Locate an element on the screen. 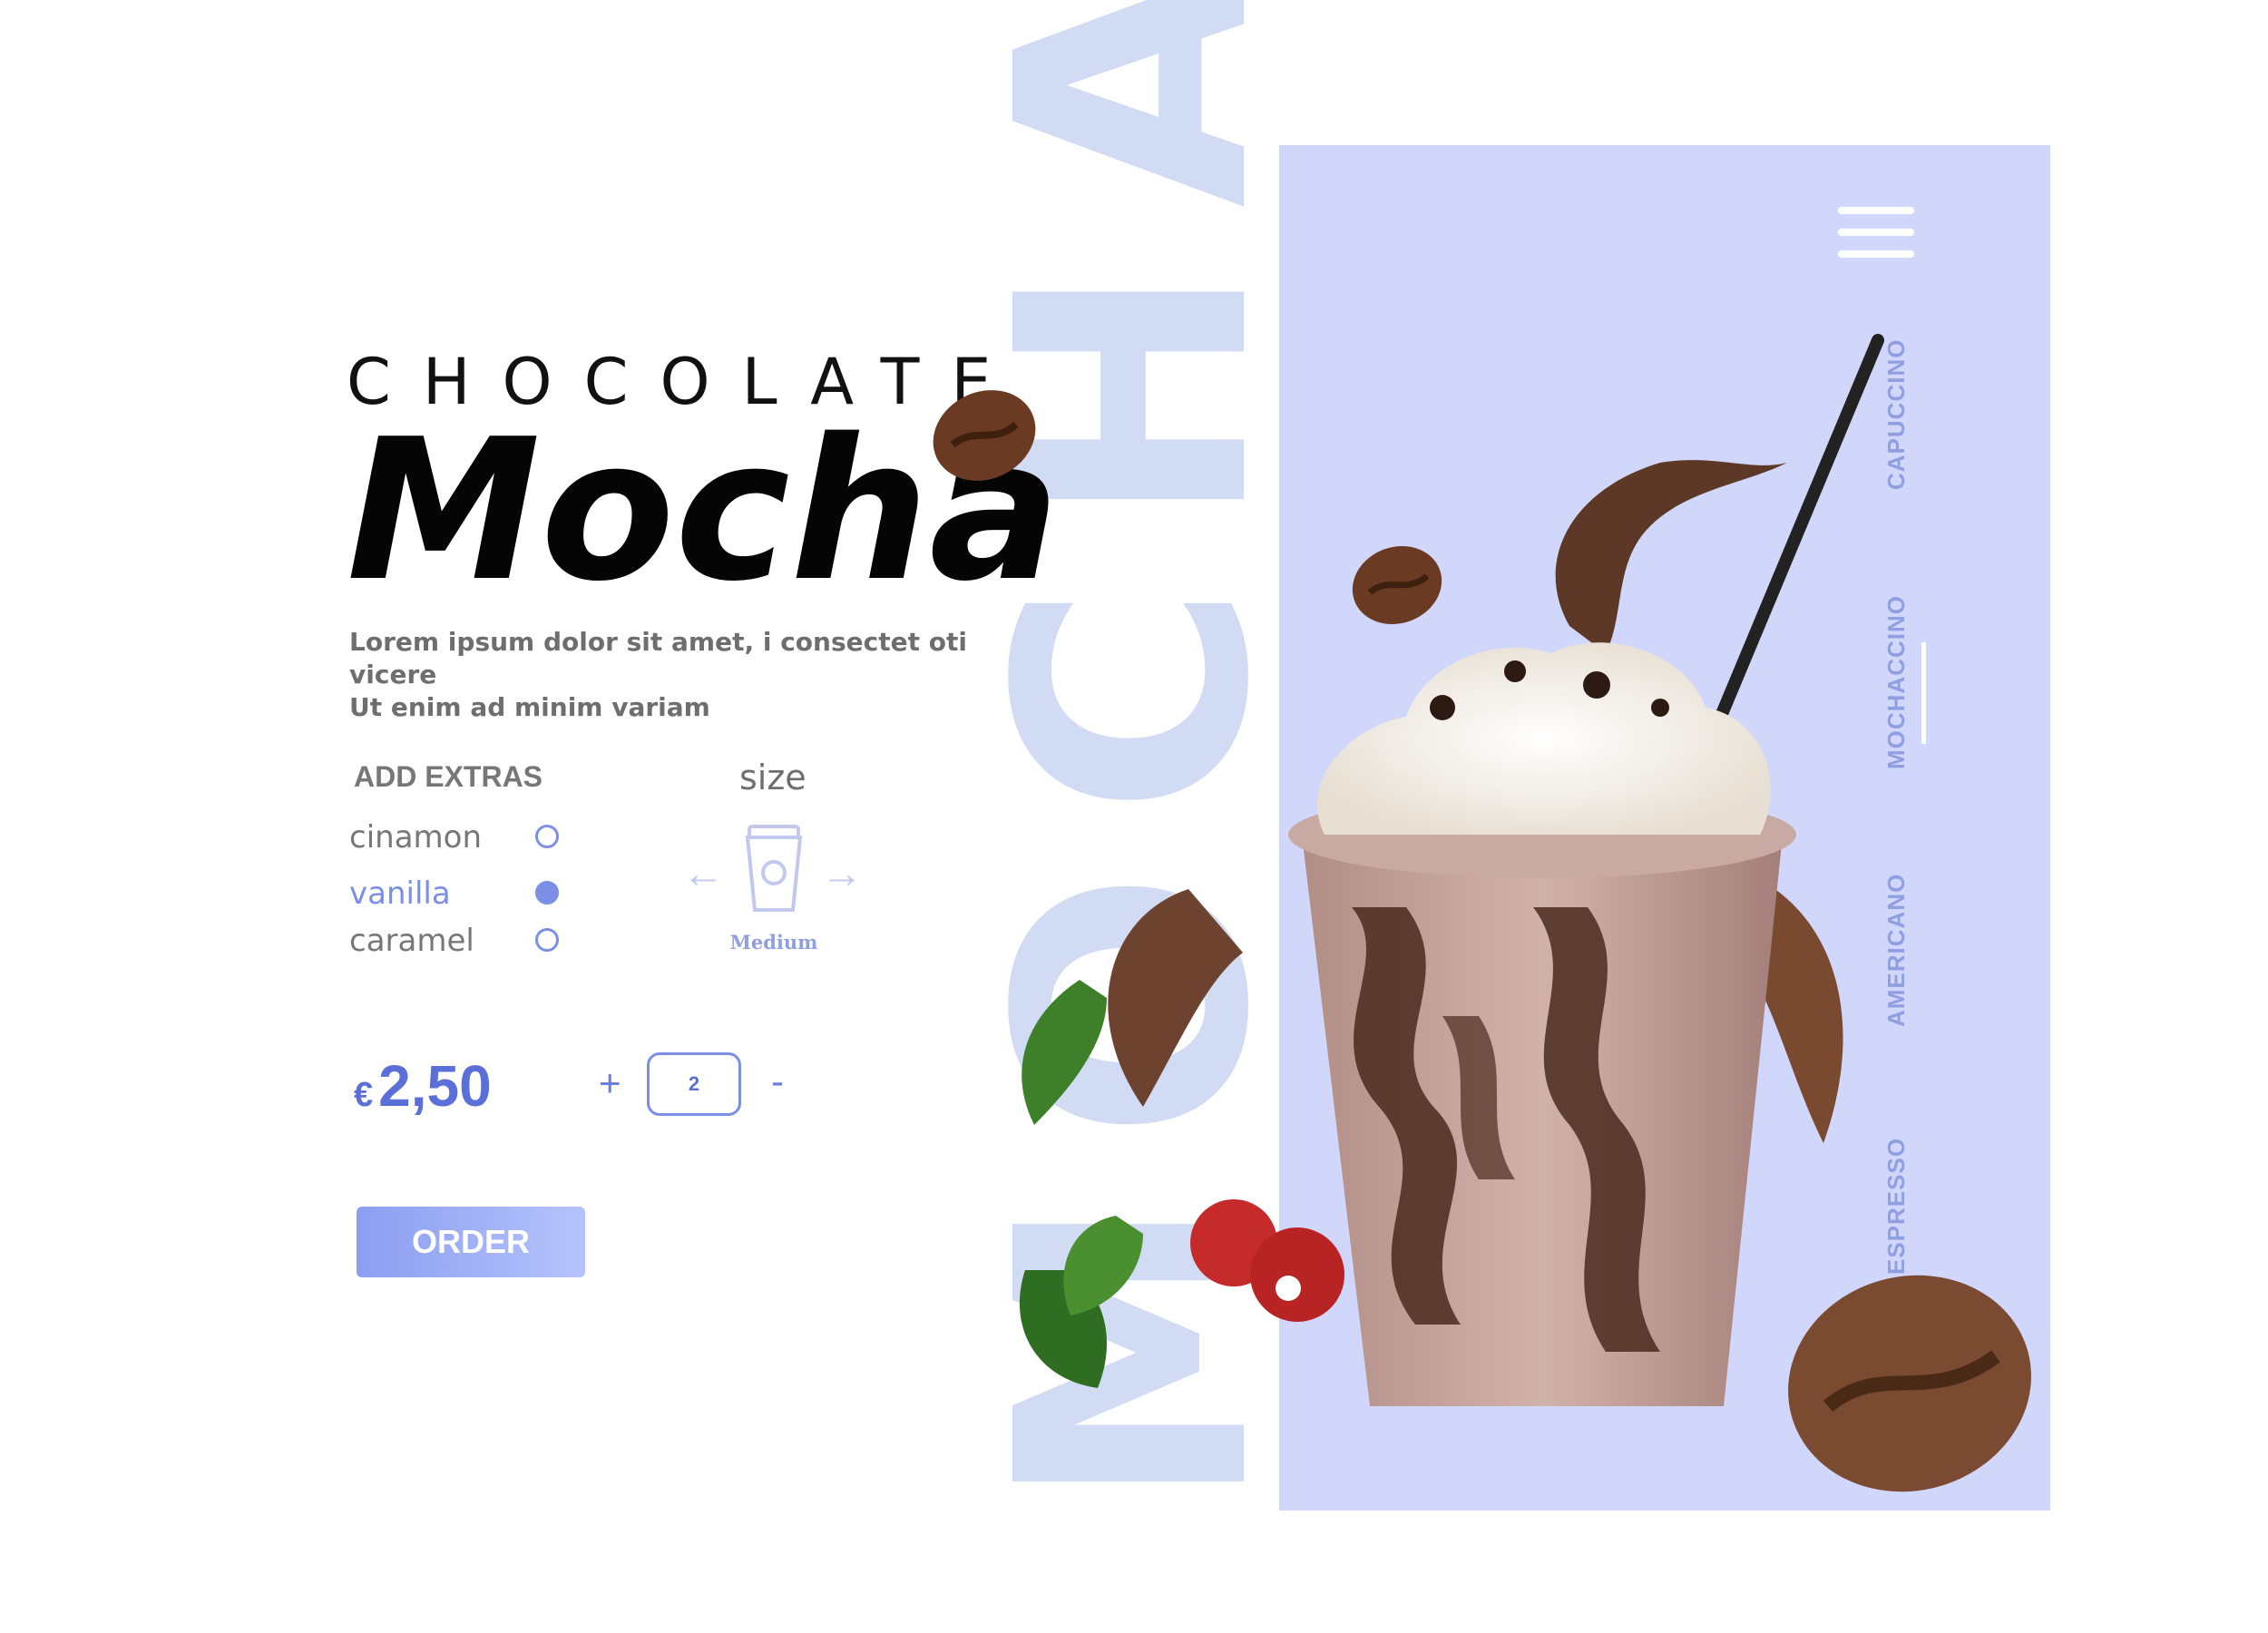 The image size is (2268, 1633). arrow-left-icon: ← is located at coordinates (703, 872).